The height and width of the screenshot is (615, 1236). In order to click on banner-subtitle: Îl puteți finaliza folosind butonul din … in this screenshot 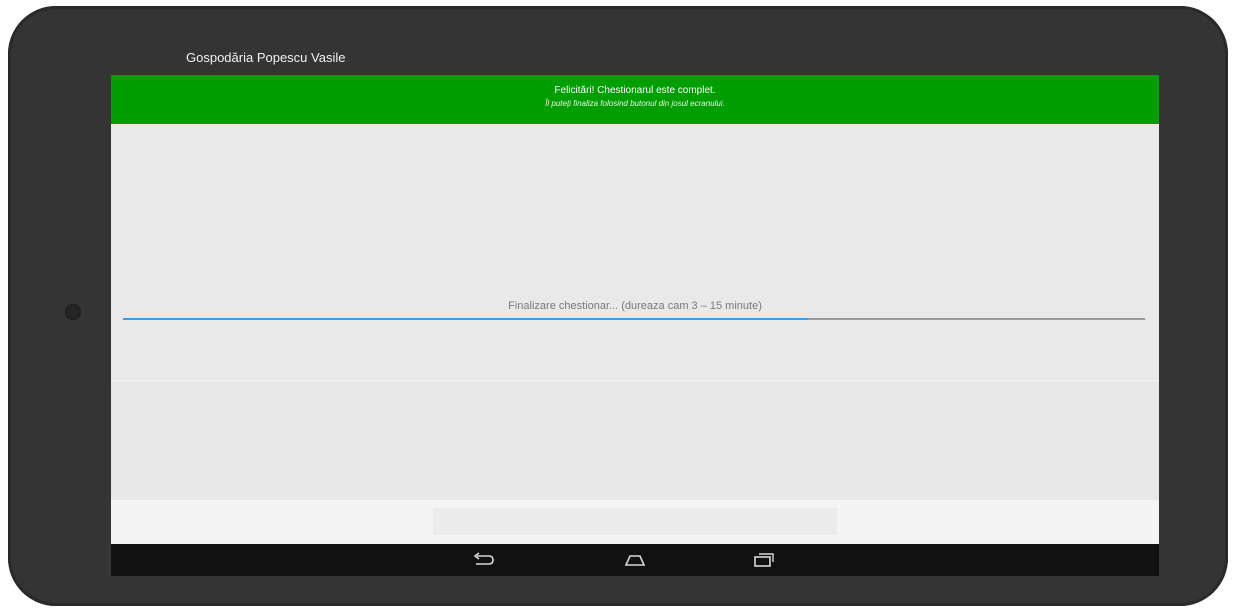, I will do `click(635, 103)`.